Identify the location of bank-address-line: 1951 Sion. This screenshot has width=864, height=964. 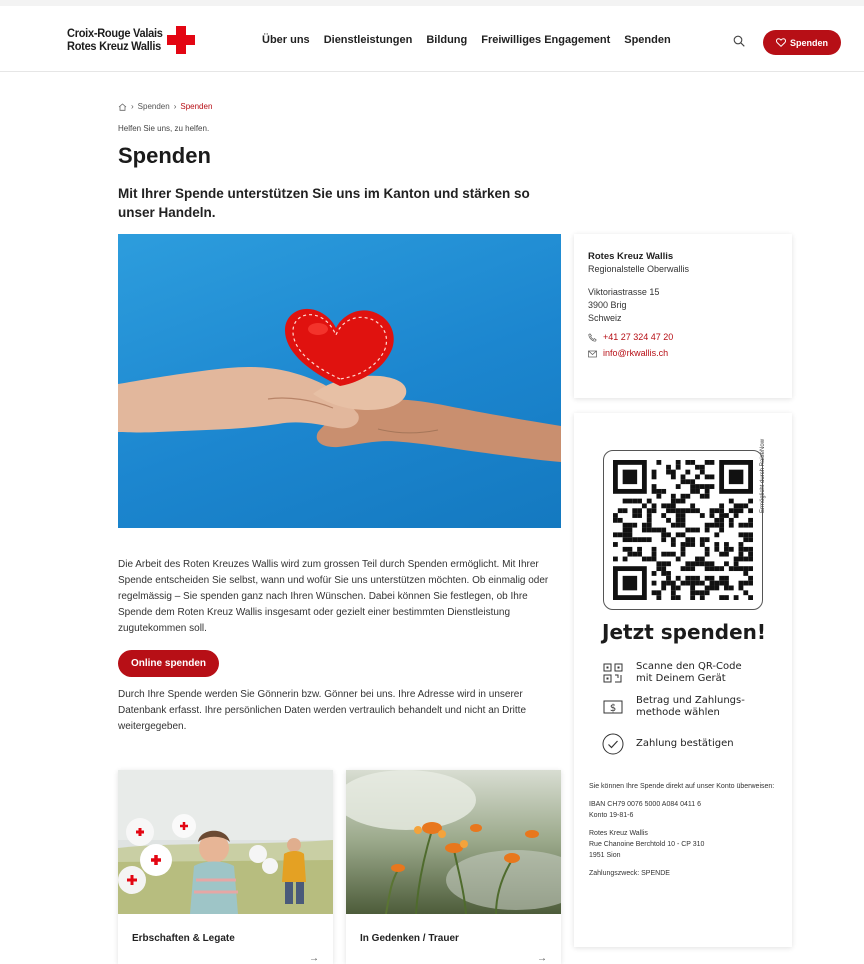
(605, 855).